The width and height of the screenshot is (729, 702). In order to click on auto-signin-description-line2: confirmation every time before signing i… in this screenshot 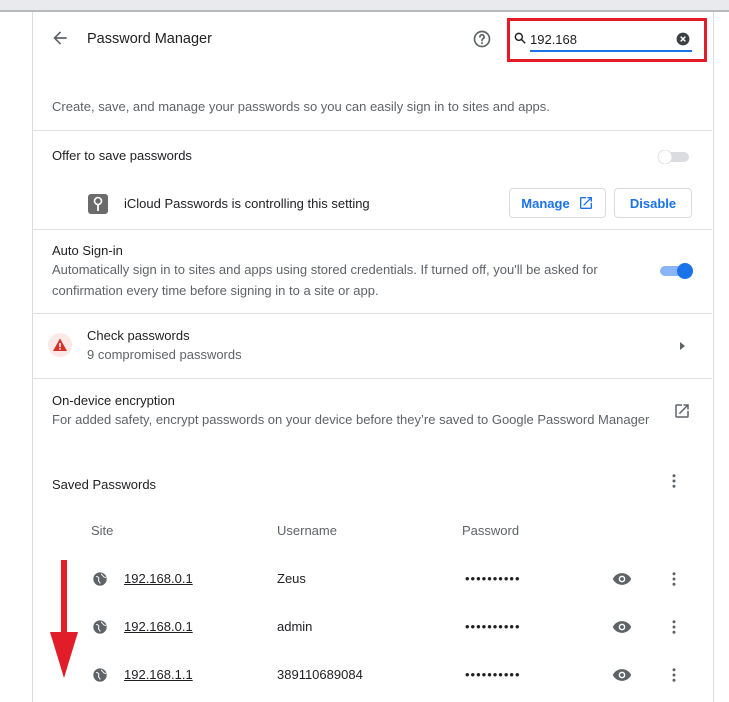, I will do `click(215, 290)`.